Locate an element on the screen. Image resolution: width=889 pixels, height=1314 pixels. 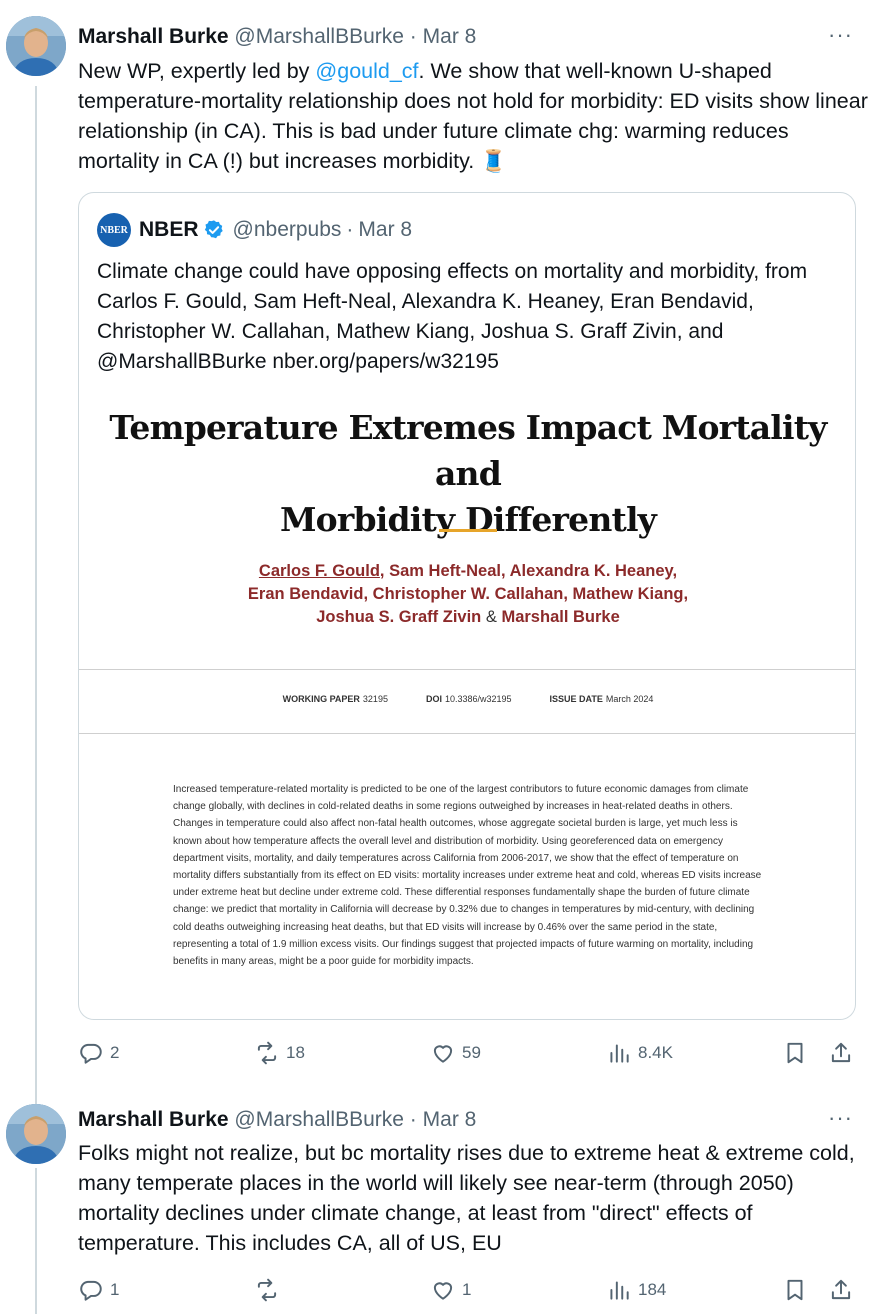
doi-field: DOI 10.3386/w32195 is located at coordinates (469, 699).